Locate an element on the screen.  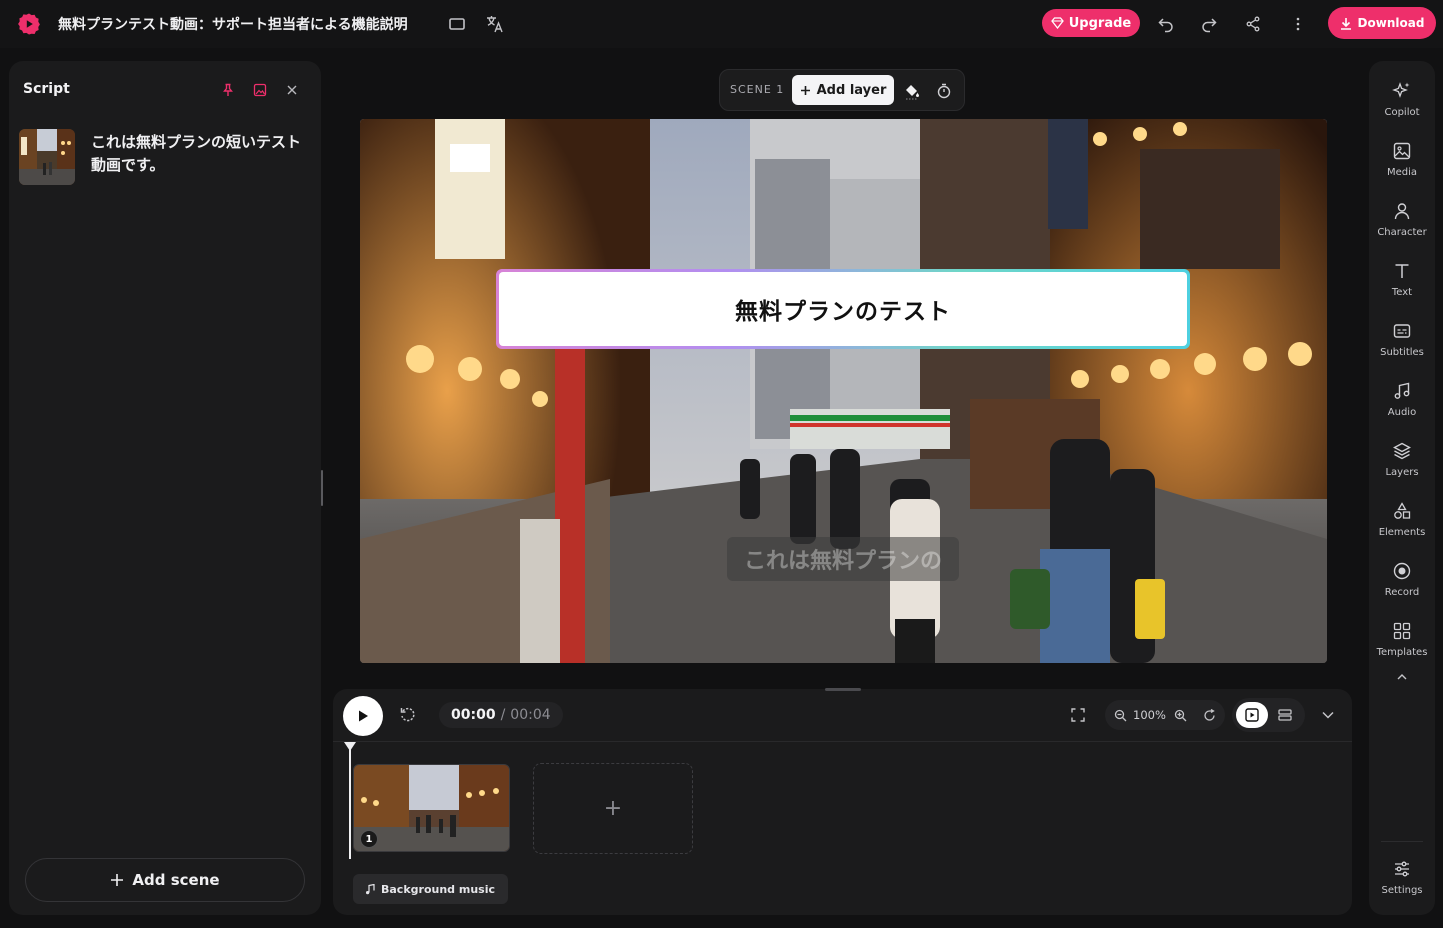
music-icon is located at coordinates (1402, 391).